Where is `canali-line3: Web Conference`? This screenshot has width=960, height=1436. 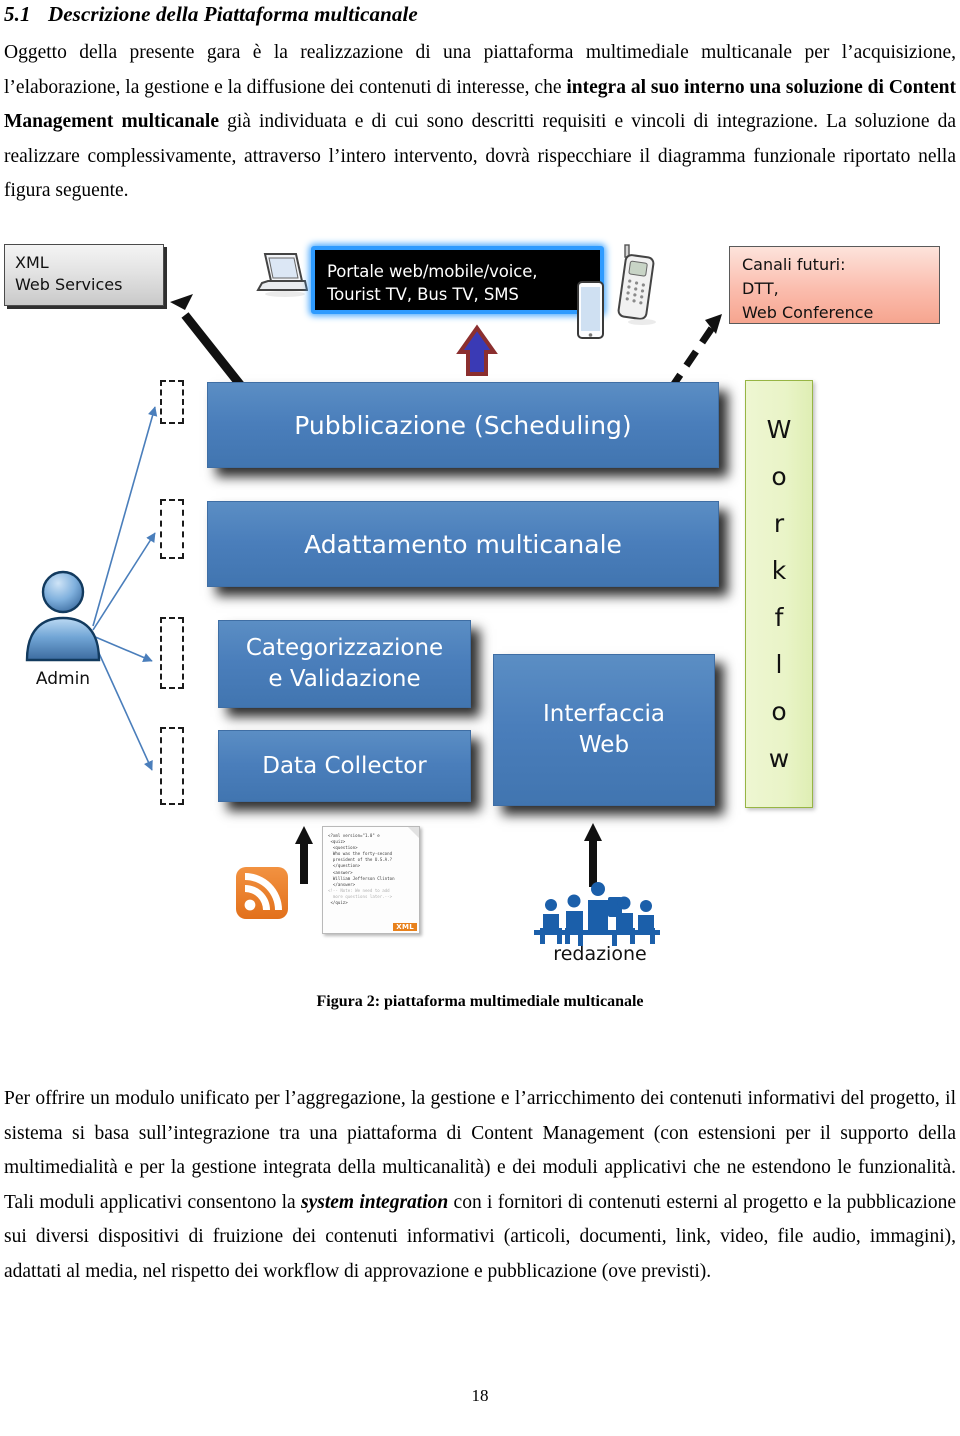
canali-line3: Web Conference is located at coordinates (808, 312).